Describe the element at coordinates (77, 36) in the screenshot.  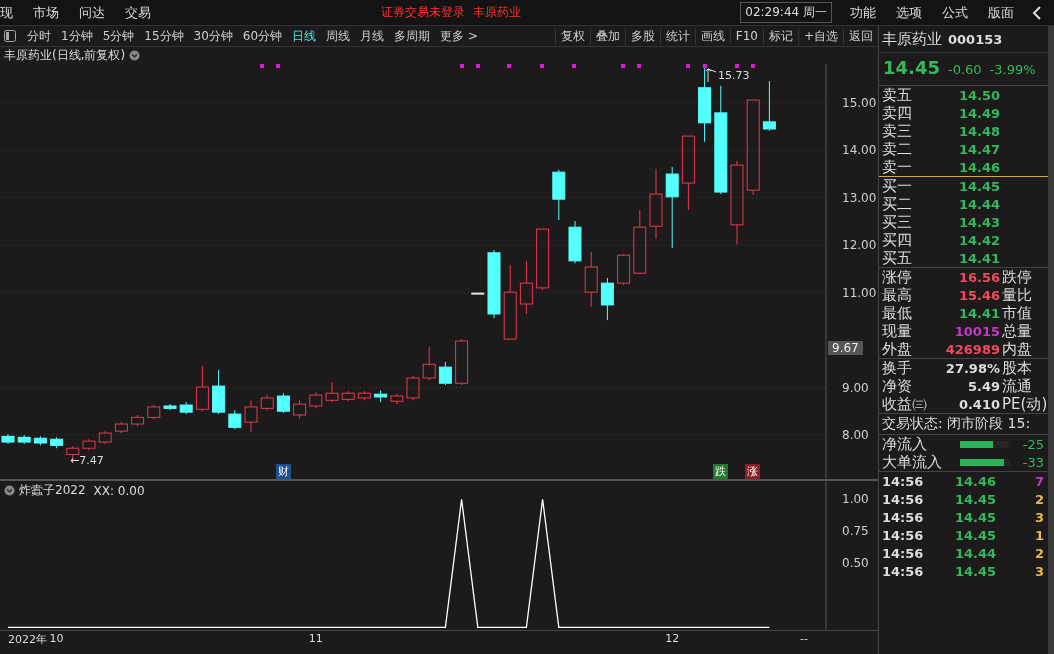
I see `period-tab: 1分钟` at that location.